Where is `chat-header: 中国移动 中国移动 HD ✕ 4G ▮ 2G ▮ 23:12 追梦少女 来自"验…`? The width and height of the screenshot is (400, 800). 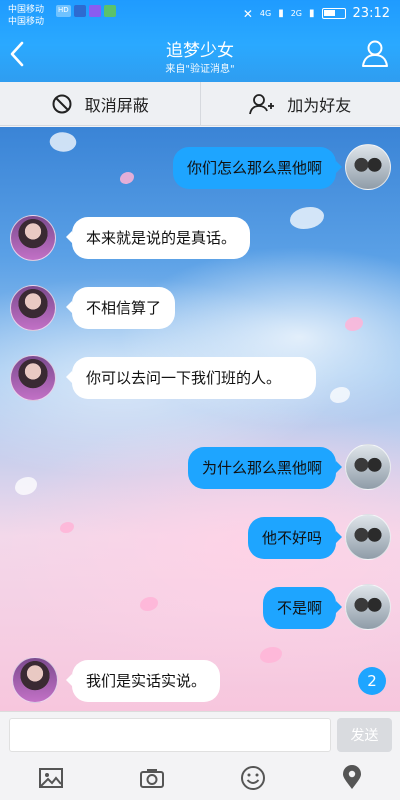
chat-header: 中国移动 中国移动 HD ✕ 4G ▮ 2G ▮ 23:12 追梦少女 来自"验… is located at coordinates (200, 41).